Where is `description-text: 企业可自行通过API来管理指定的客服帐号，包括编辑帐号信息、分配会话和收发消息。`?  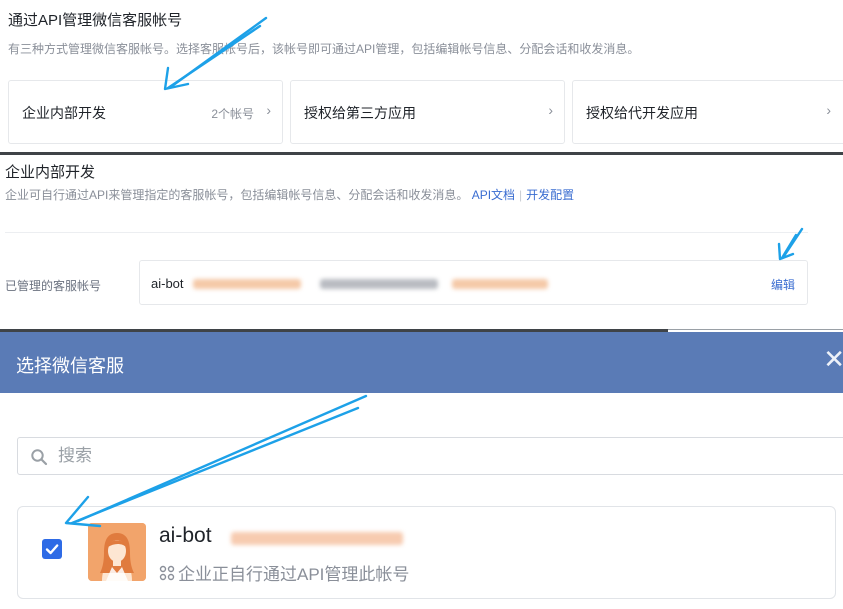
description-text: 企业可自行通过API来管理指定的客服帐号，包括编辑帐号信息、分配会话和收发消息。 is located at coordinates (237, 195).